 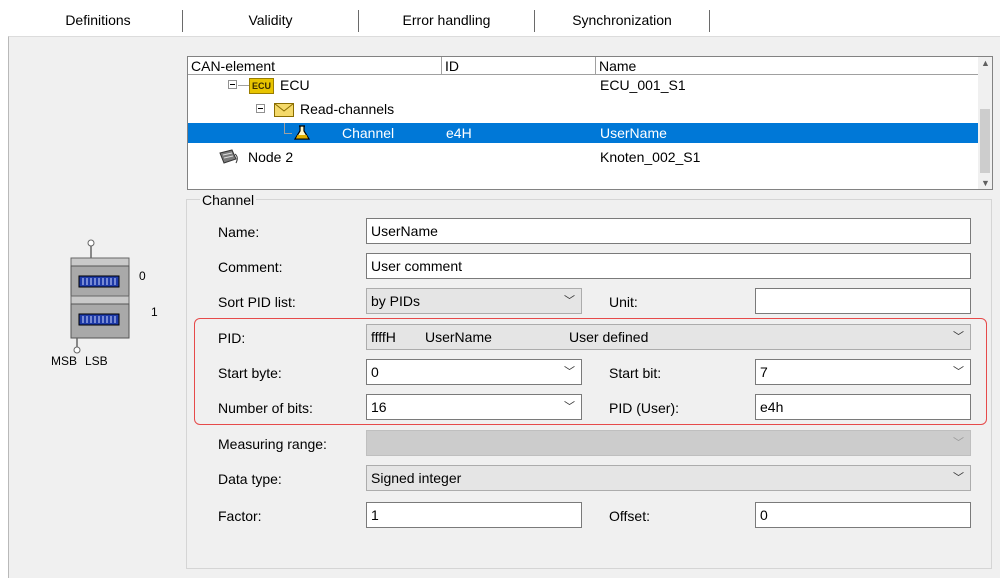 I want to click on byte-index-0: 0, so click(x=142, y=276).